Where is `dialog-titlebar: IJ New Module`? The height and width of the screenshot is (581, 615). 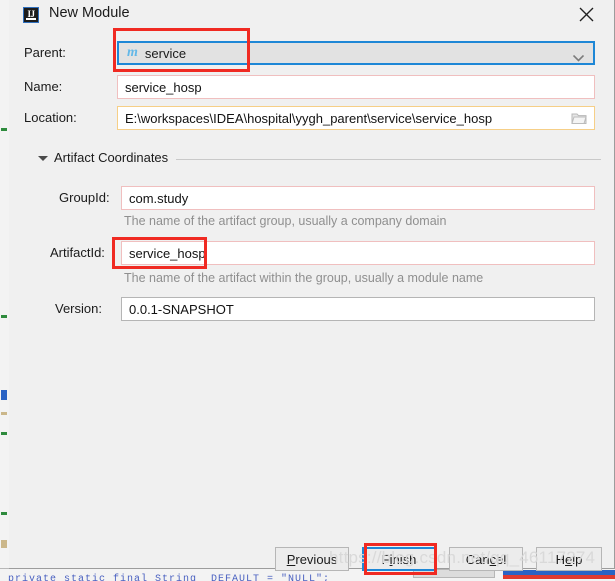
dialog-titlebar: IJ New Module is located at coordinates (311, 15).